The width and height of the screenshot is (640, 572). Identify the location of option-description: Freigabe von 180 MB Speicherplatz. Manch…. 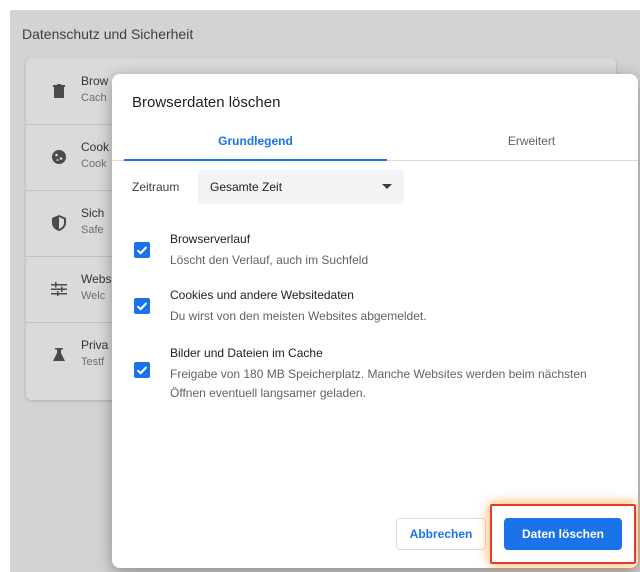
(378, 383).